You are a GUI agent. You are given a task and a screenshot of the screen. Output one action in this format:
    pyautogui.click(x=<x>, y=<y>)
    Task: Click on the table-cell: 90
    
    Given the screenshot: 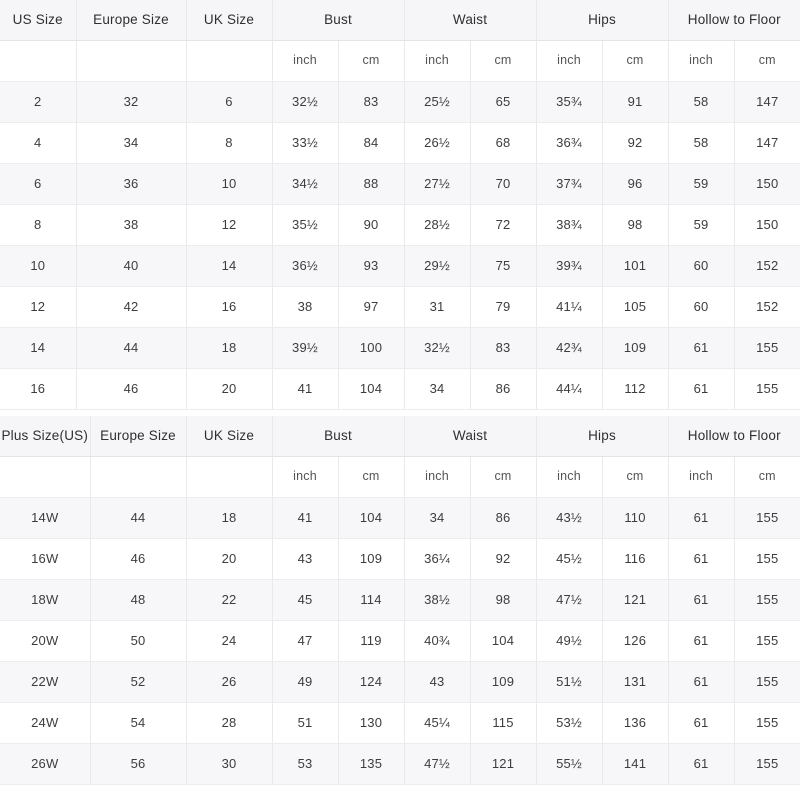 What is the action you would take?
    pyautogui.click(x=371, y=225)
    